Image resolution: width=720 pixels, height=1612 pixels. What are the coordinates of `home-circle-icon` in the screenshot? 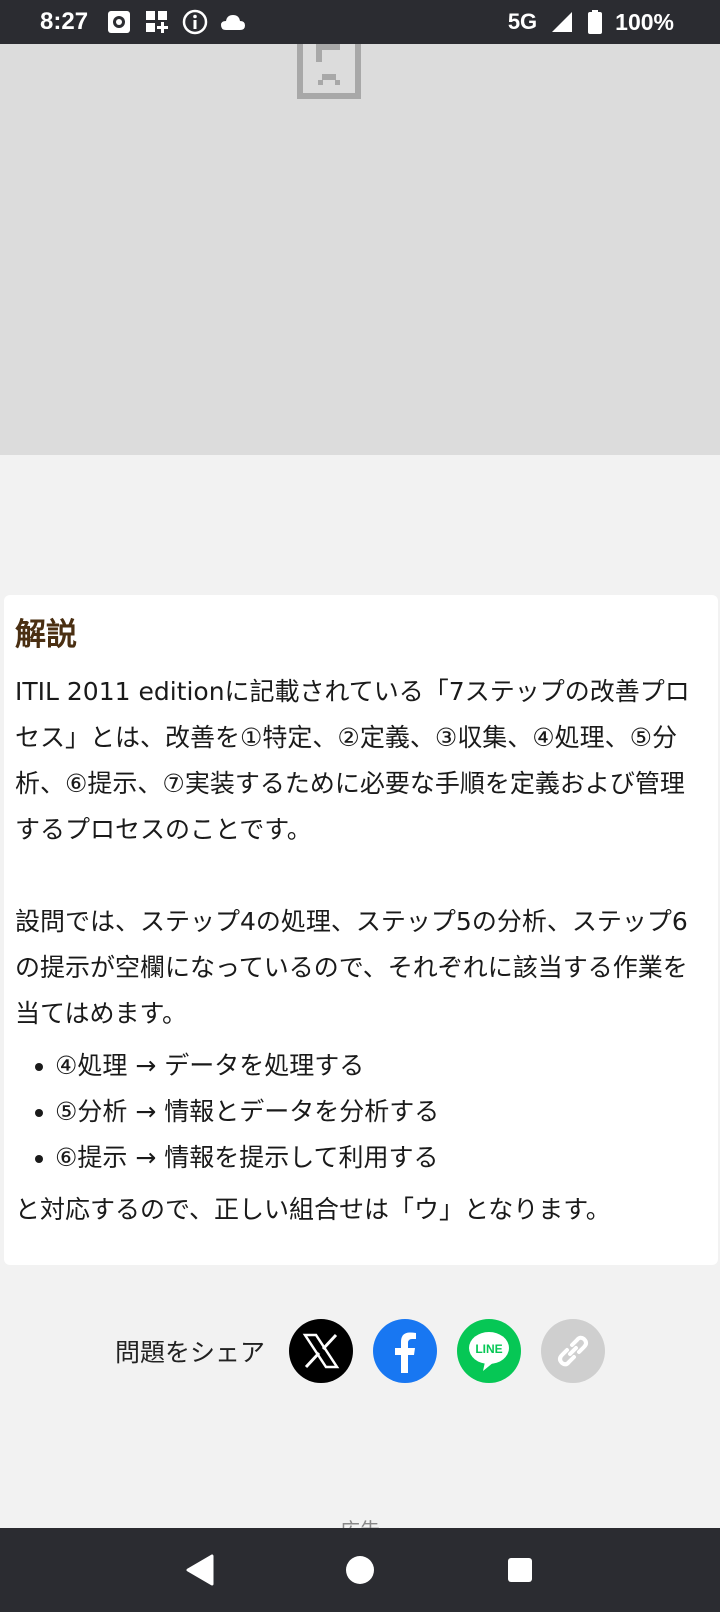 It's located at (360, 1570).